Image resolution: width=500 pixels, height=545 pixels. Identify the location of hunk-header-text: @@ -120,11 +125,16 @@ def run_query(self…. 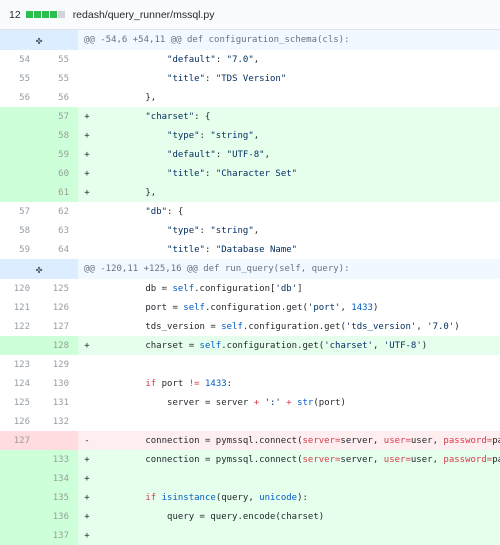
(289, 269).